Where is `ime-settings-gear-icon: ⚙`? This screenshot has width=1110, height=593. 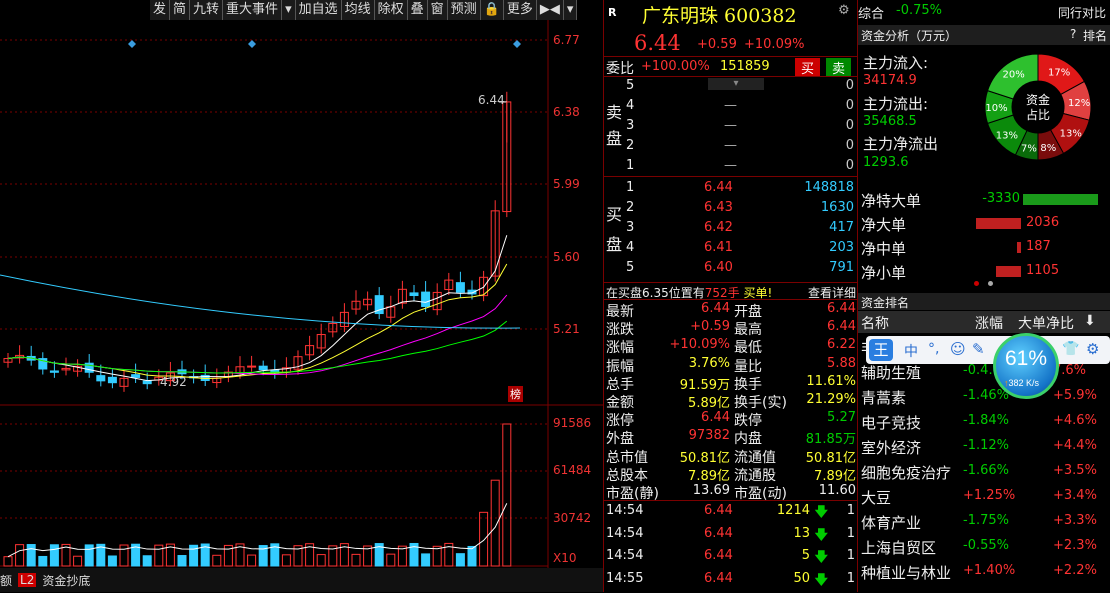
ime-settings-gear-icon: ⚙ is located at coordinates (1092, 349).